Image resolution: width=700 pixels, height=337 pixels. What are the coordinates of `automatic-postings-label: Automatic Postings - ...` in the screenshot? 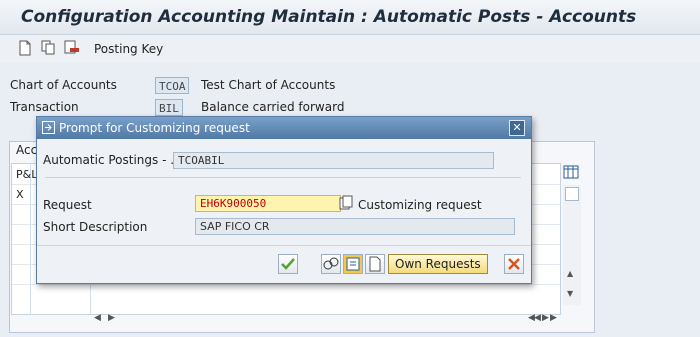 It's located at (112, 160).